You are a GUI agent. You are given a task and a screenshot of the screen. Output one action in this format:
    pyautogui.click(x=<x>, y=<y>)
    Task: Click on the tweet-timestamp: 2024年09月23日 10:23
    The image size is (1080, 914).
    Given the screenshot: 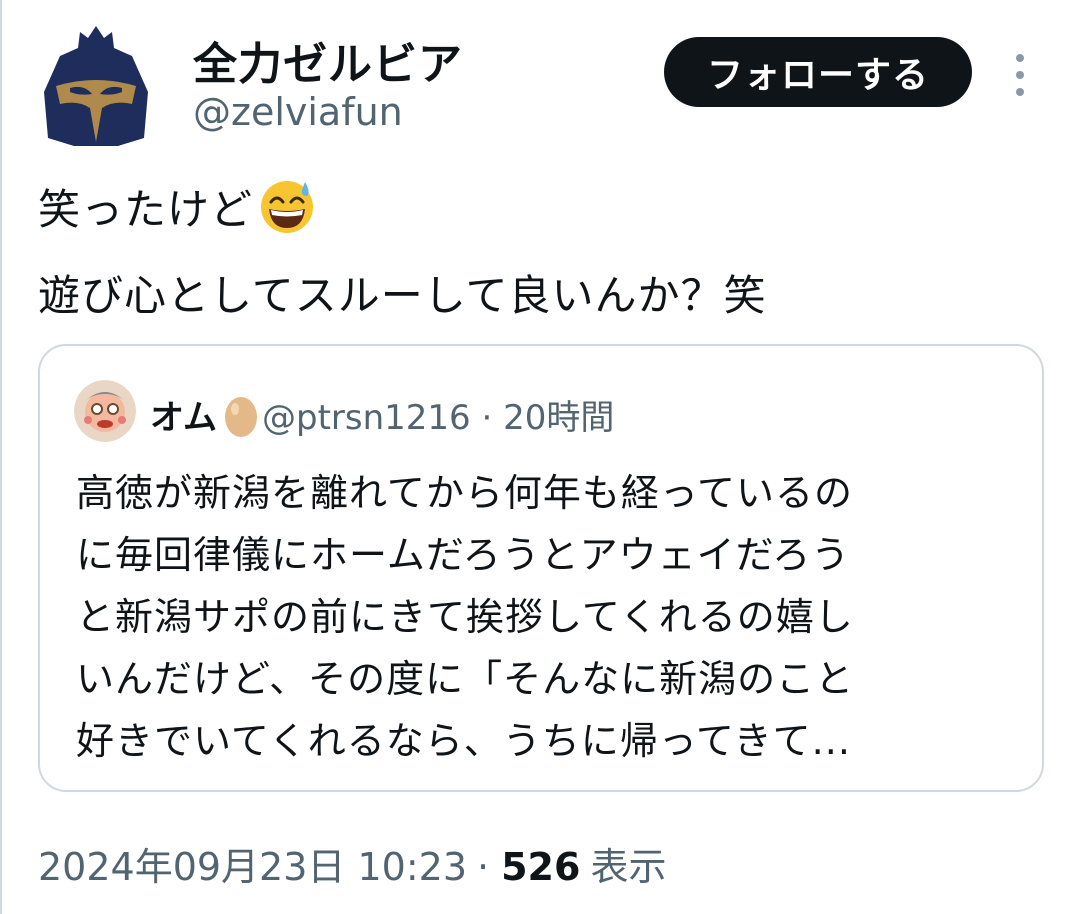 What is the action you would take?
    pyautogui.click(x=252, y=863)
    